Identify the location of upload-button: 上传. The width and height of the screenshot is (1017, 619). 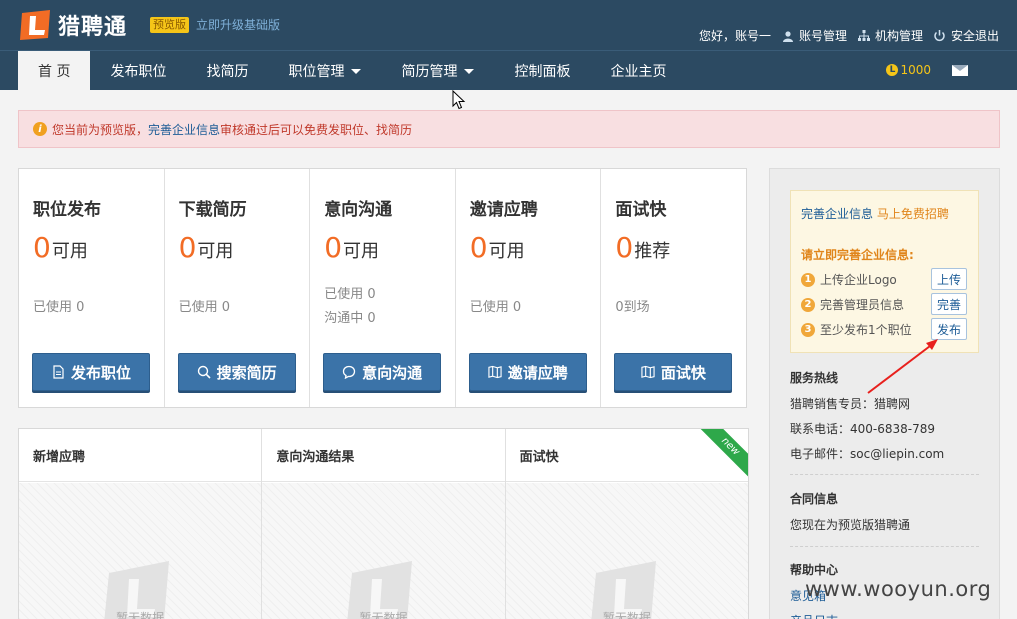
(949, 279).